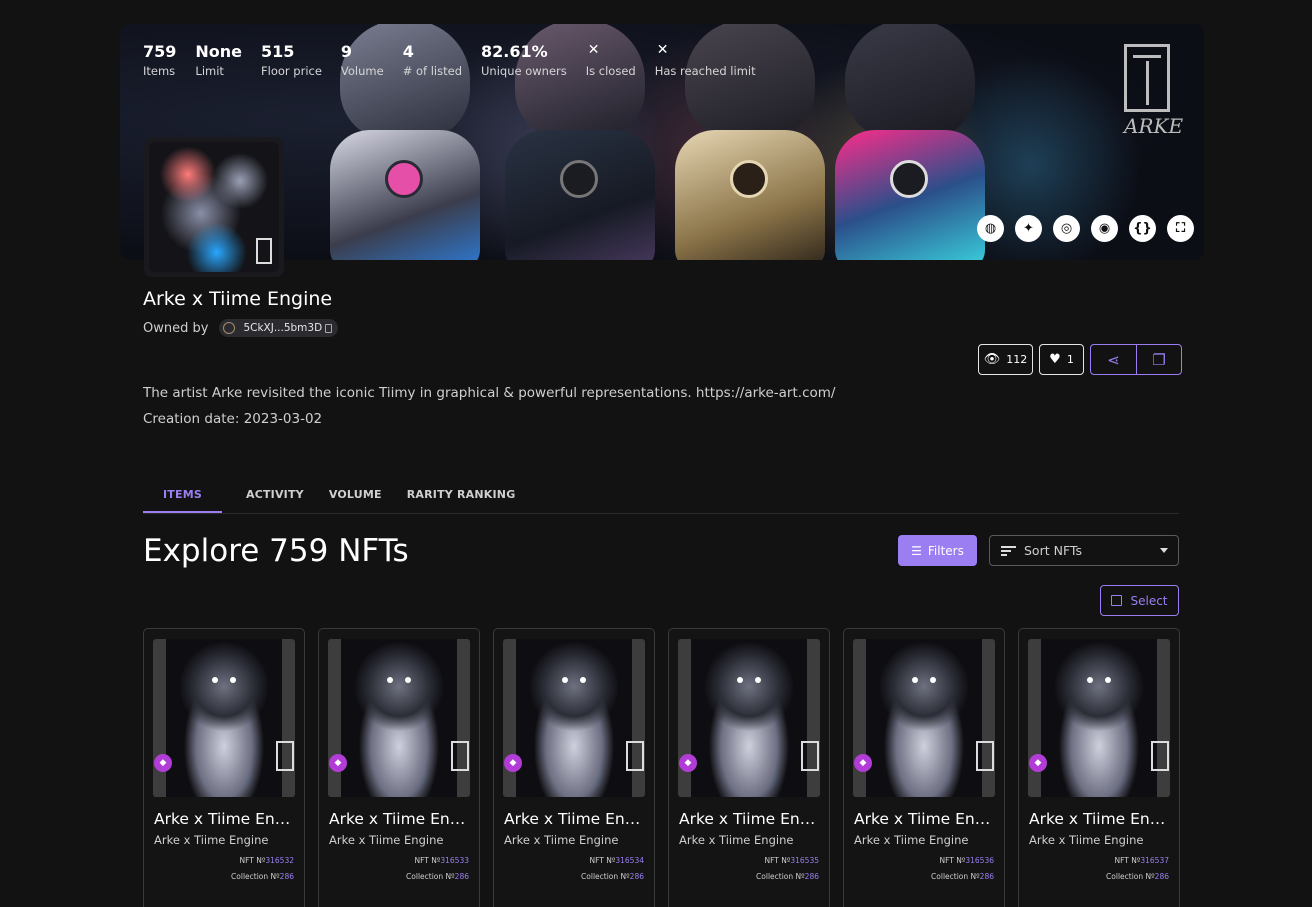 Image resolution: width=1312 pixels, height=907 pixels. I want to click on explore-heading: Explore 759 NFTs, so click(276, 551).